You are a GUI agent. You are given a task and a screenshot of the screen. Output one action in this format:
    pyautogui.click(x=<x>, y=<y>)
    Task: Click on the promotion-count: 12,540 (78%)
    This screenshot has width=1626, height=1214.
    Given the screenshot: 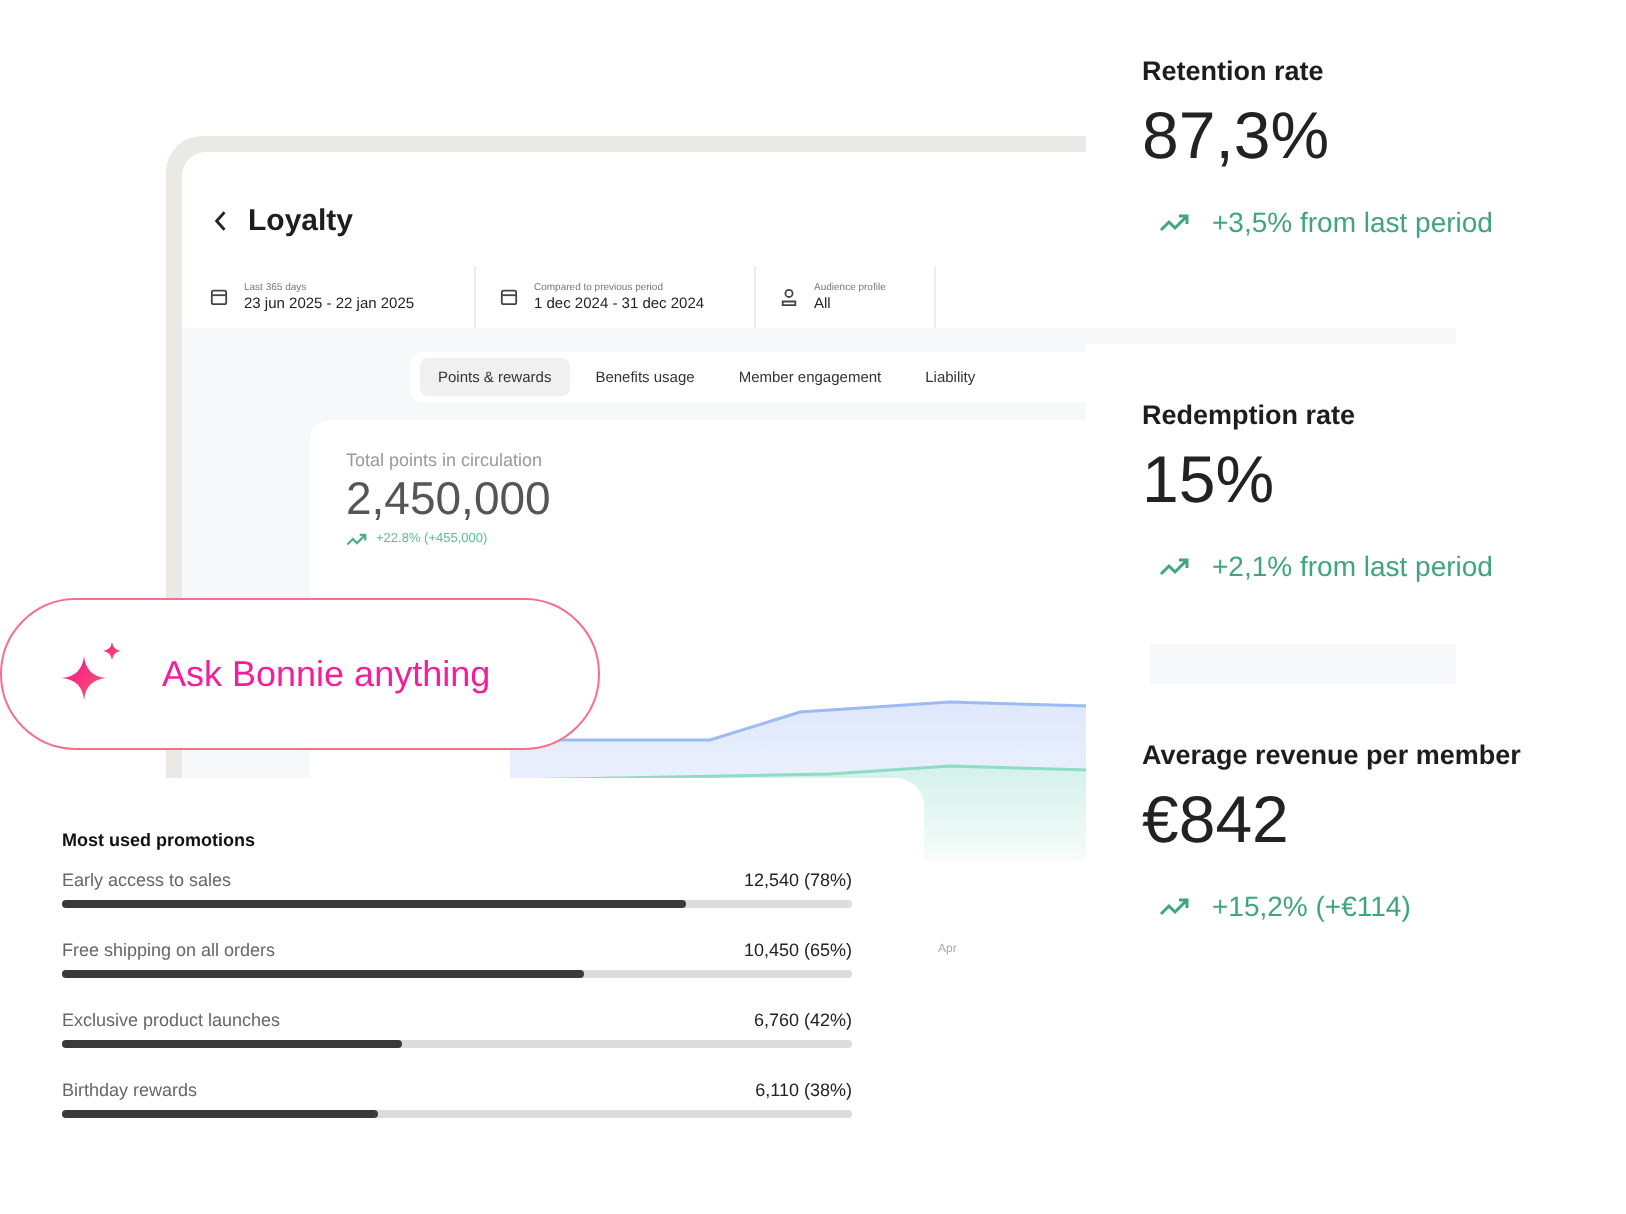 What is the action you would take?
    pyautogui.click(x=797, y=880)
    